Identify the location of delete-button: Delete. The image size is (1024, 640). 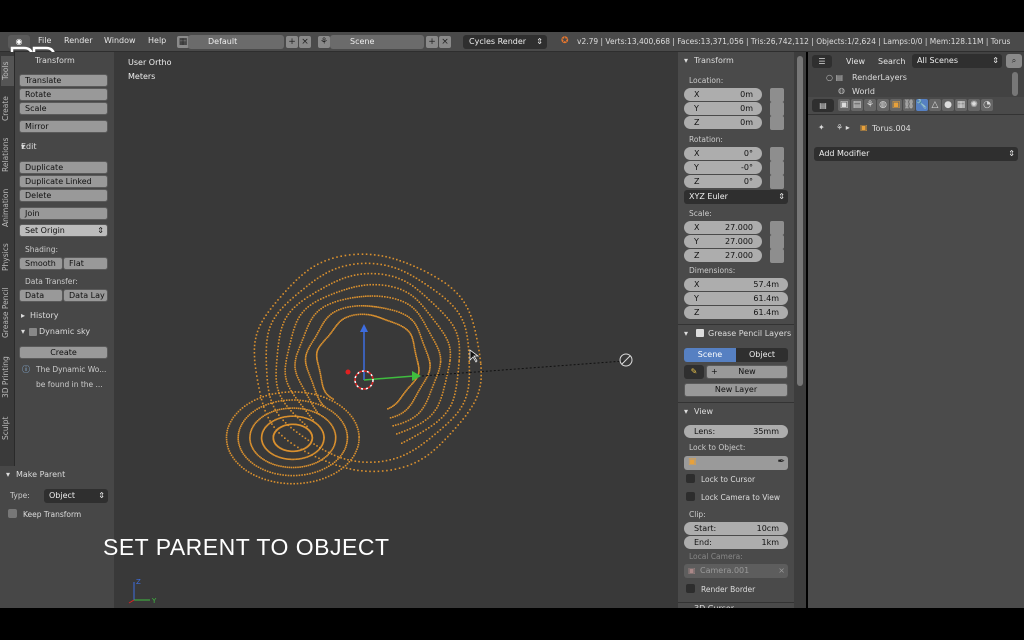
(63, 195).